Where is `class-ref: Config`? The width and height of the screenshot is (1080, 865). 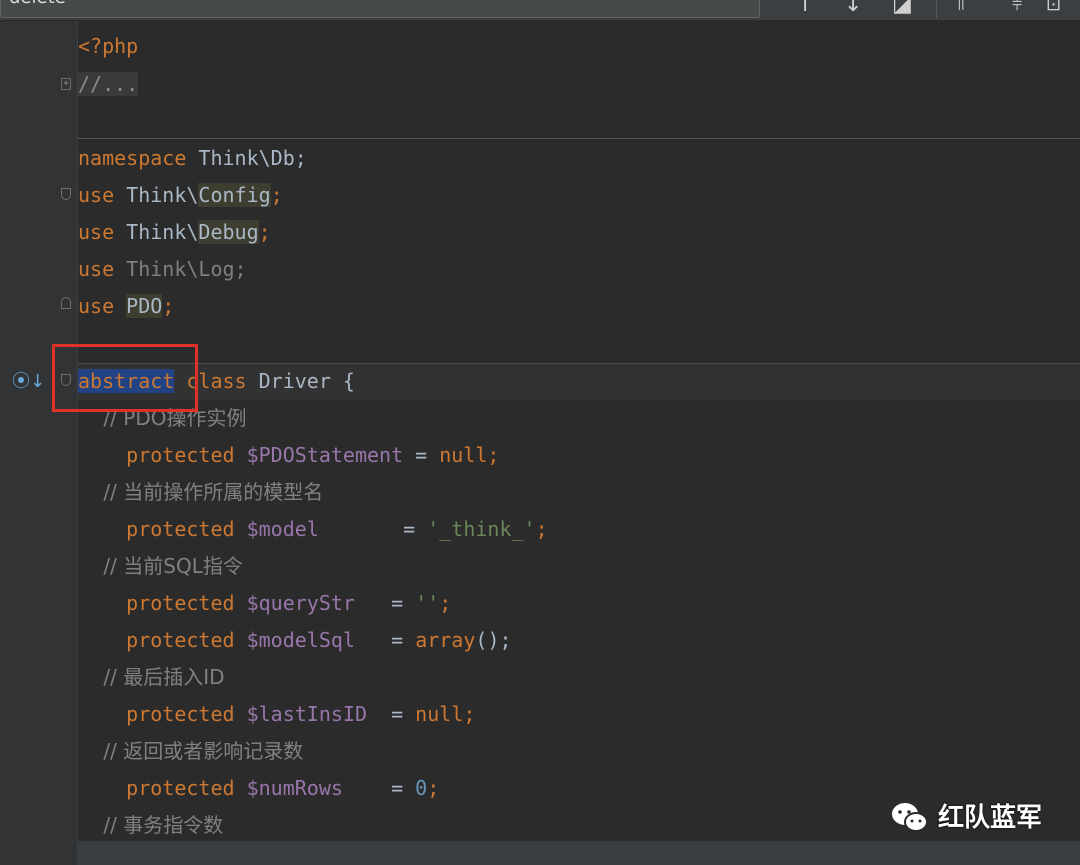 class-ref: Config is located at coordinates (234, 195).